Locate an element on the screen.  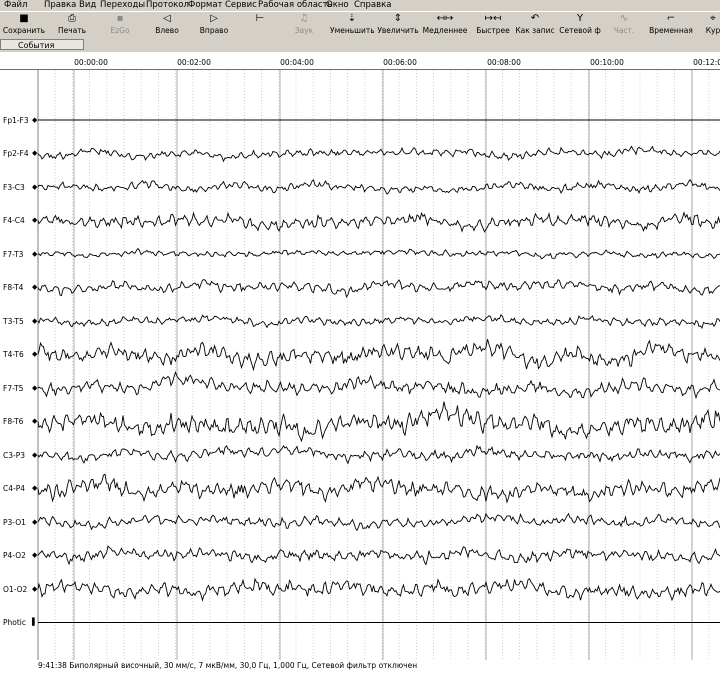
channel-label: C4-P4 is located at coordinates (14, 488).